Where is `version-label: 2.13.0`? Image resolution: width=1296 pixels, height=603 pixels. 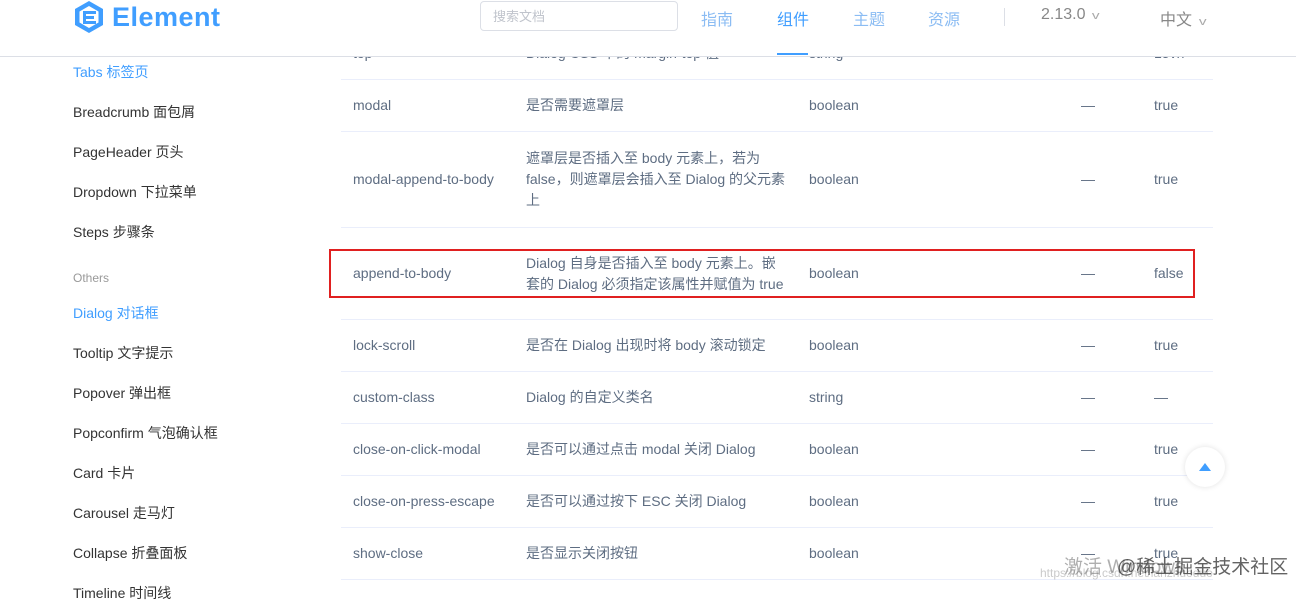 version-label: 2.13.0 is located at coordinates (1063, 14).